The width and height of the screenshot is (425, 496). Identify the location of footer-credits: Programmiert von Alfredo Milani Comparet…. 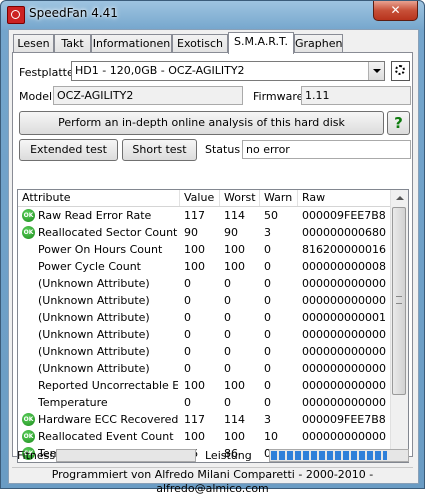
(212, 481).